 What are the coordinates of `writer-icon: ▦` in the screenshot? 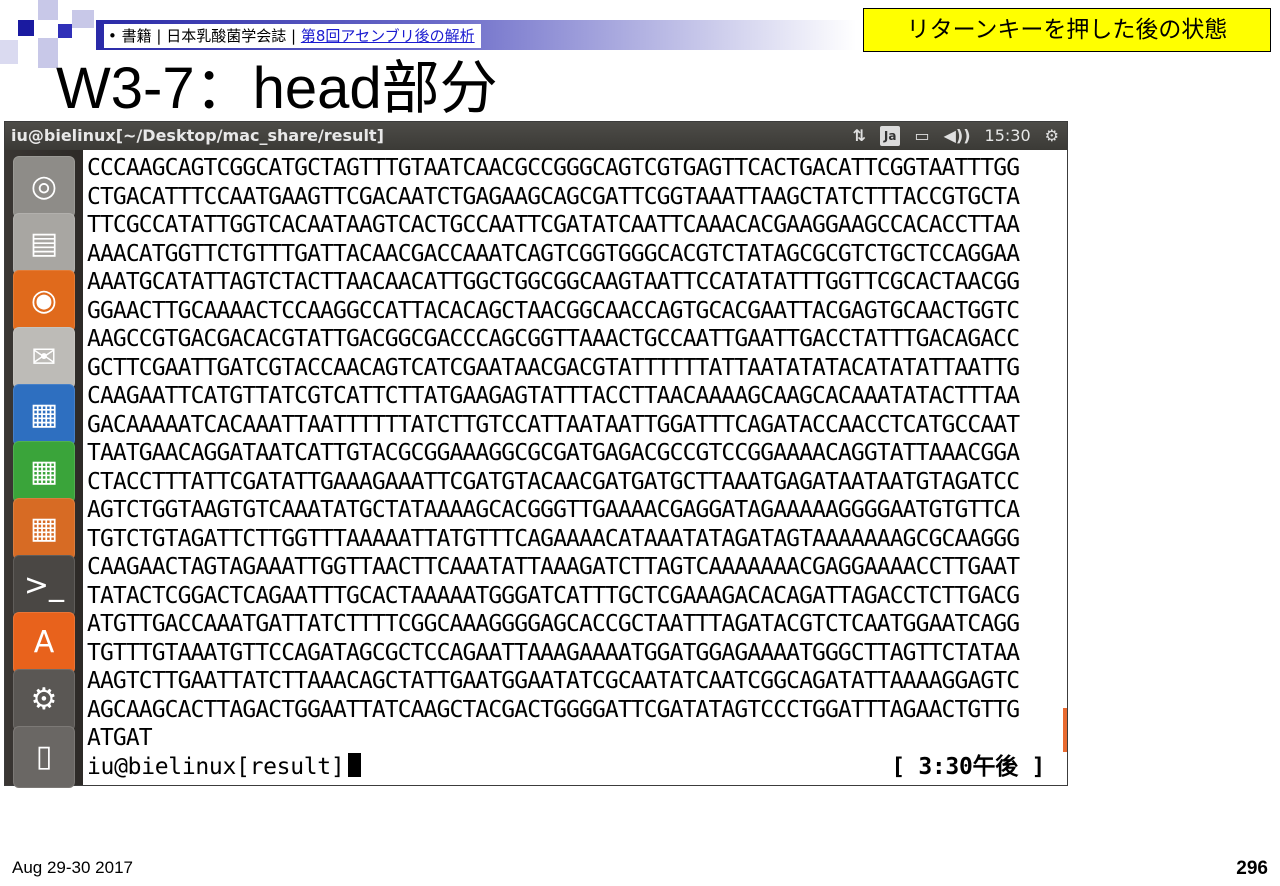 It's located at (44, 414).